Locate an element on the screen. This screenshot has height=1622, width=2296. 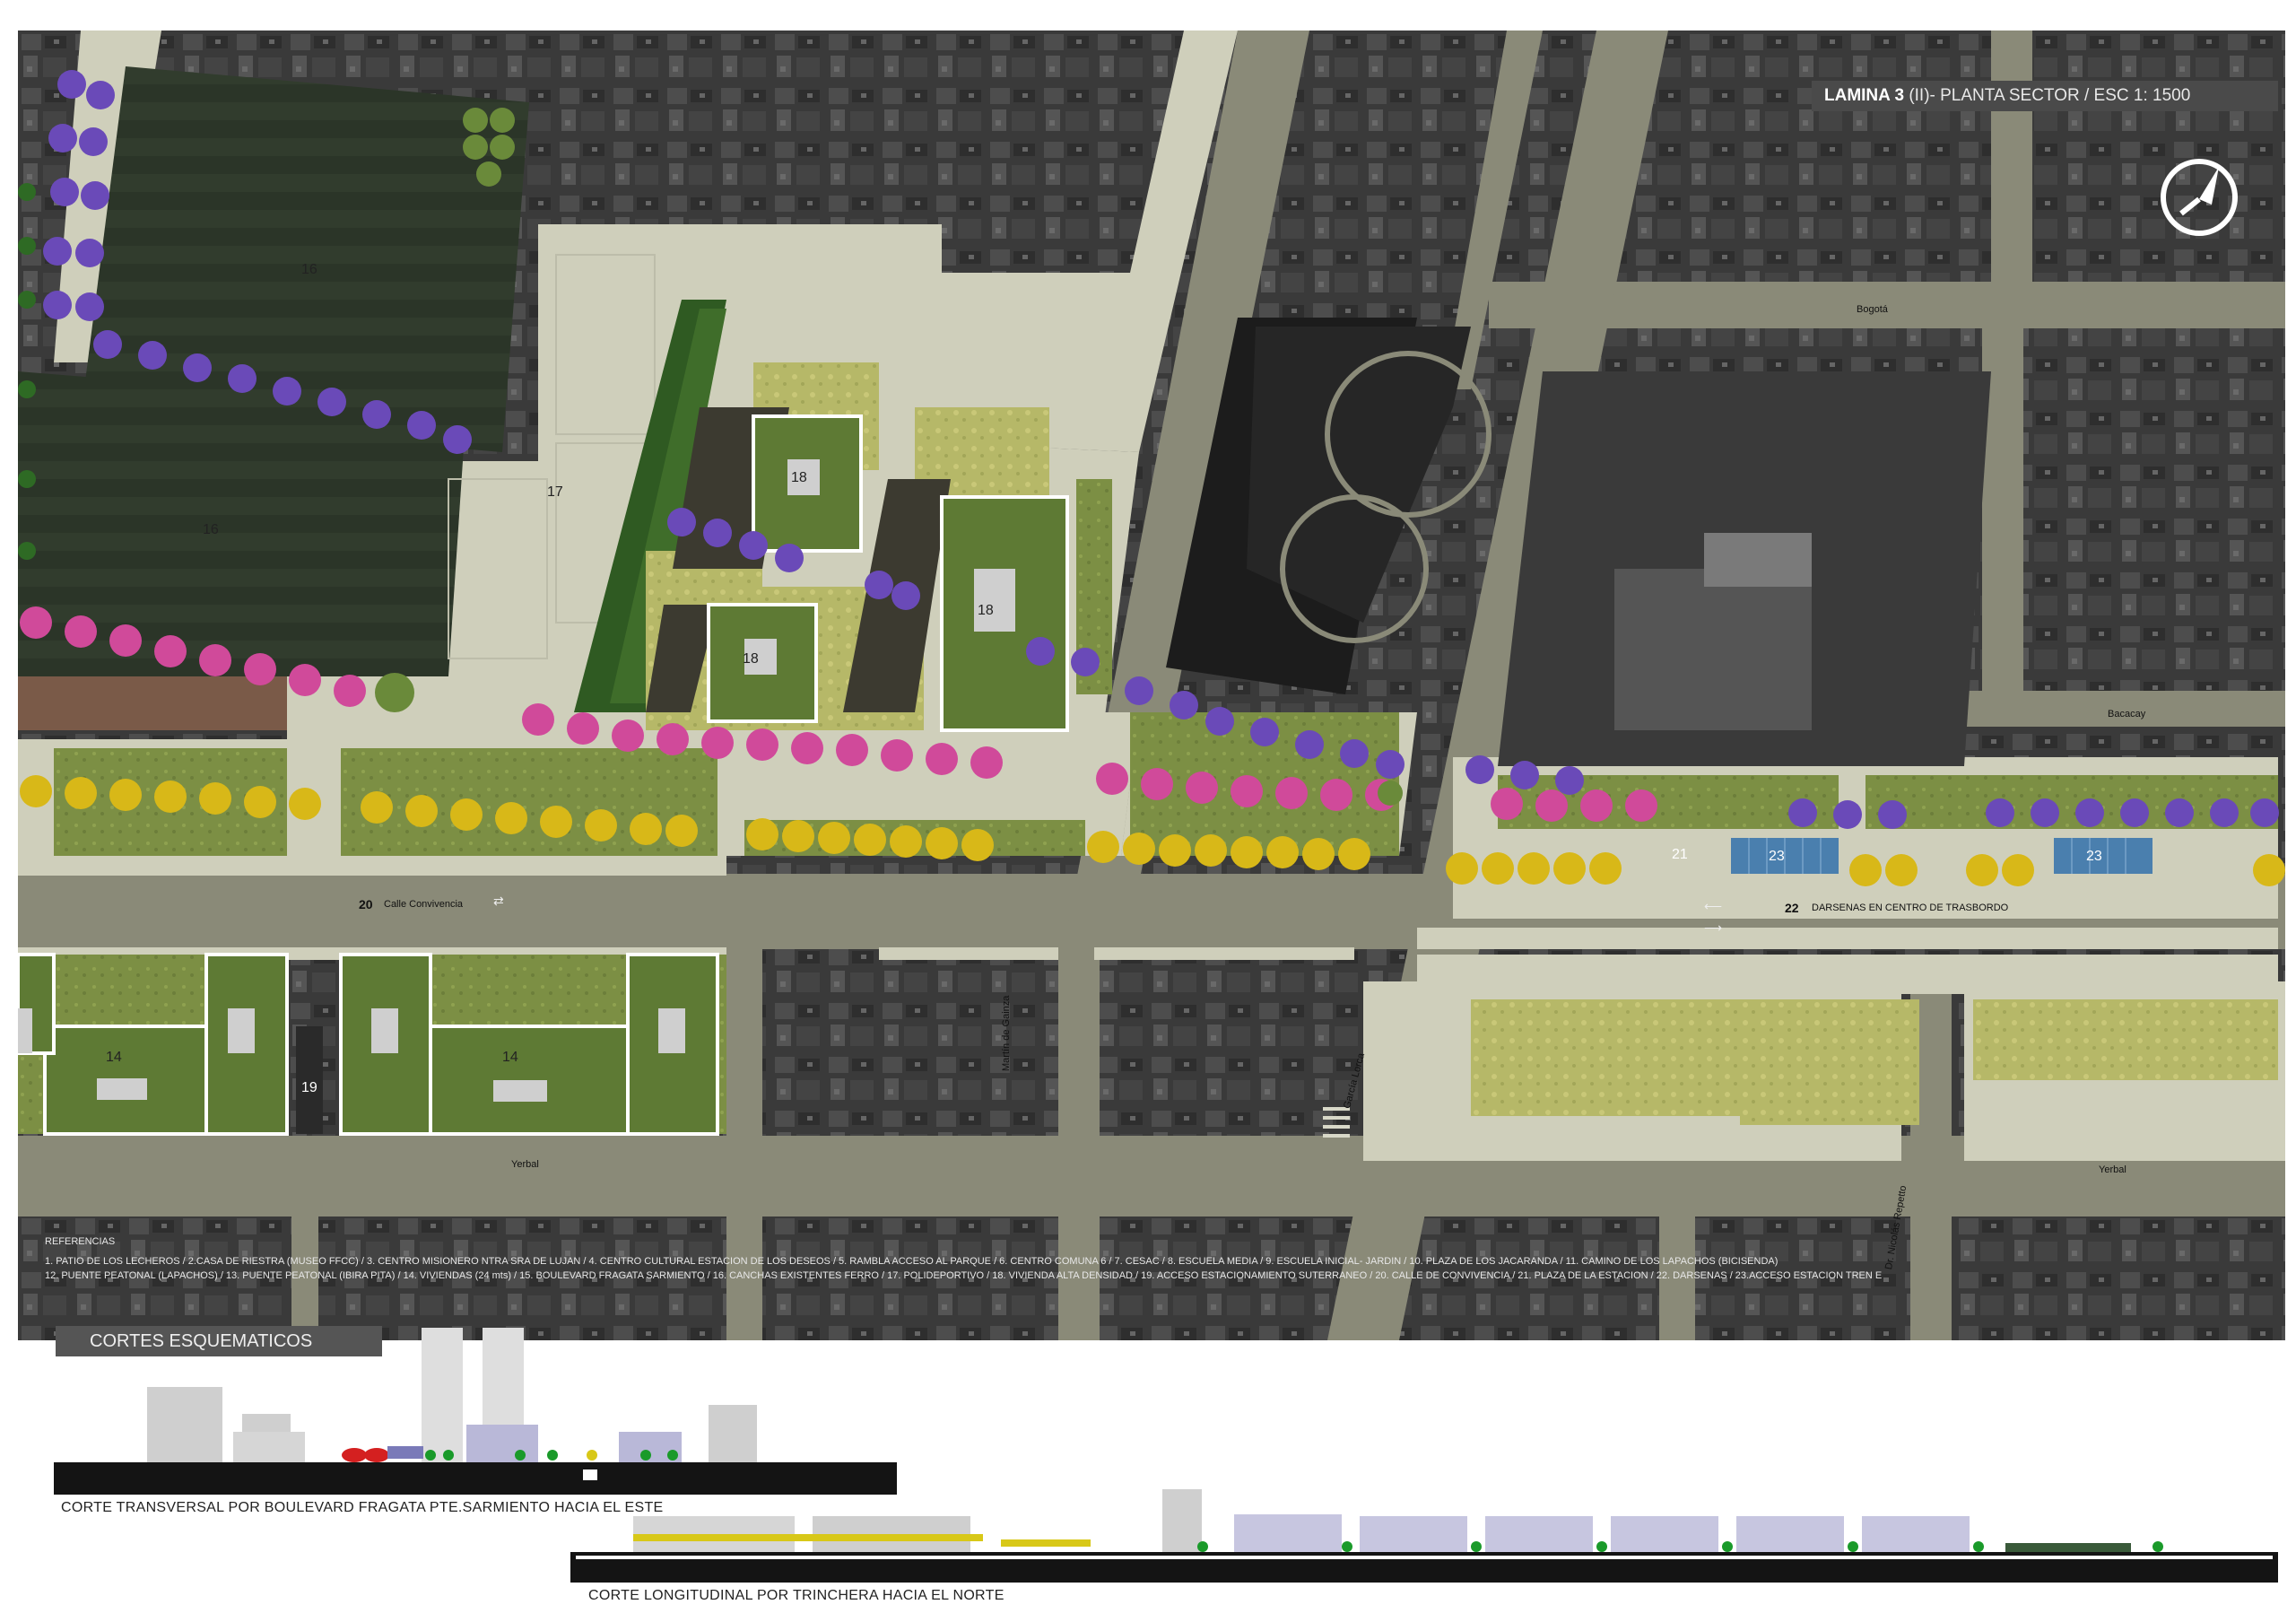
plot-14-b: 14 is located at coordinates (510, 1057).